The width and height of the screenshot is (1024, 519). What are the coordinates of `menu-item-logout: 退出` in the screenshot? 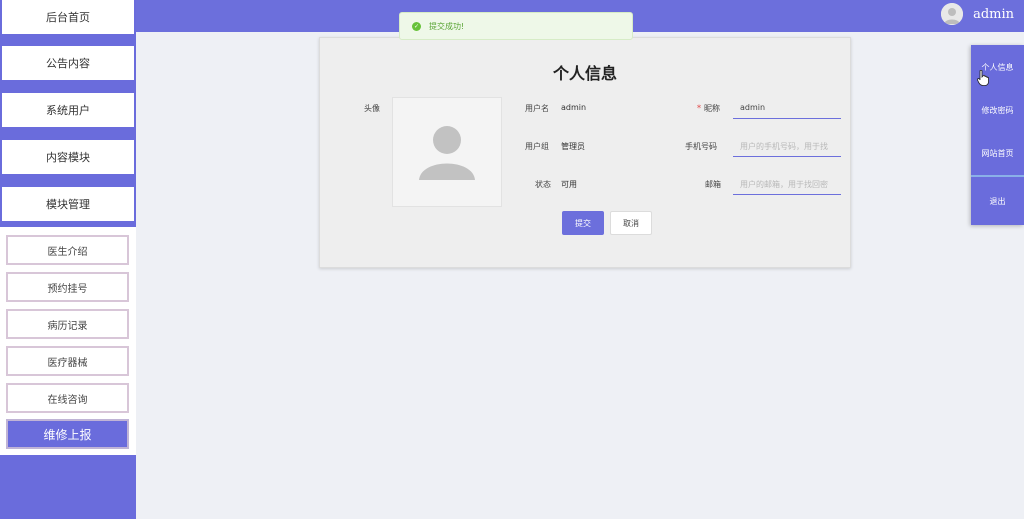 It's located at (997, 201).